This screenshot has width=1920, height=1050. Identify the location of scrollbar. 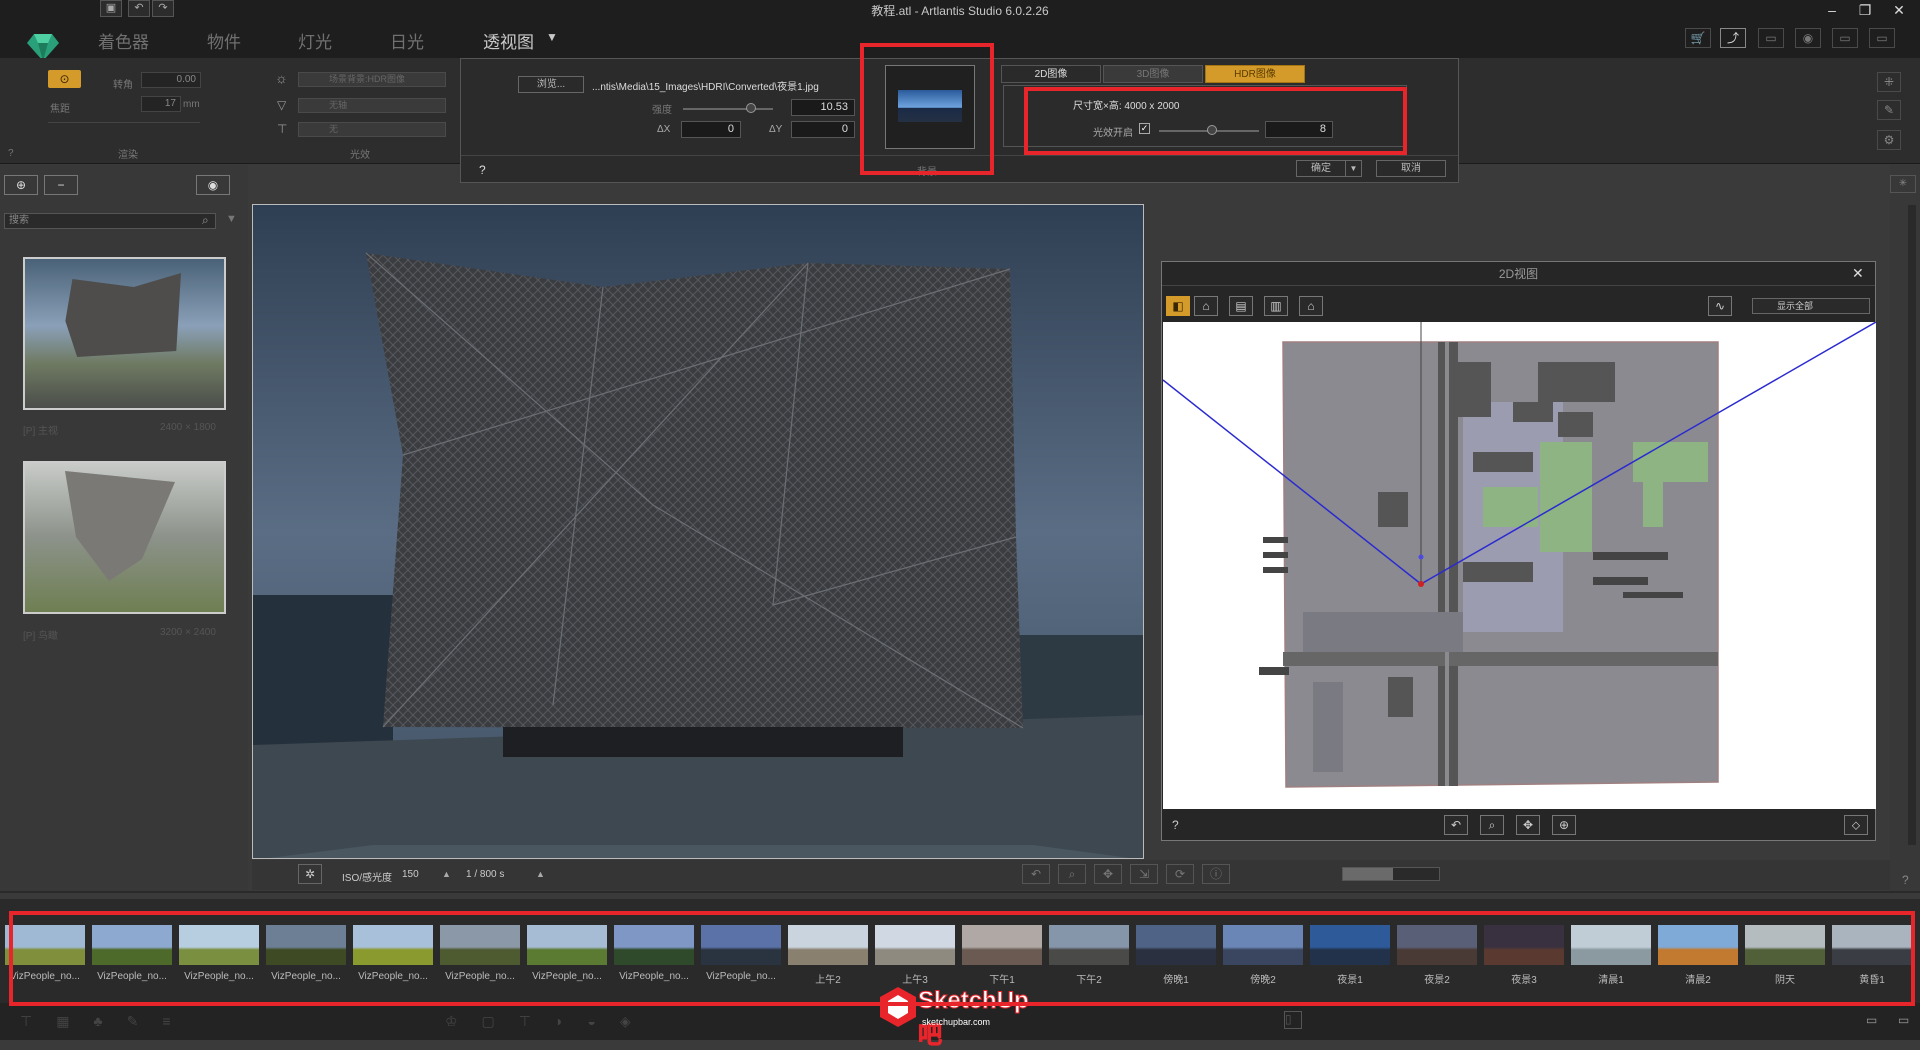
(1912, 525).